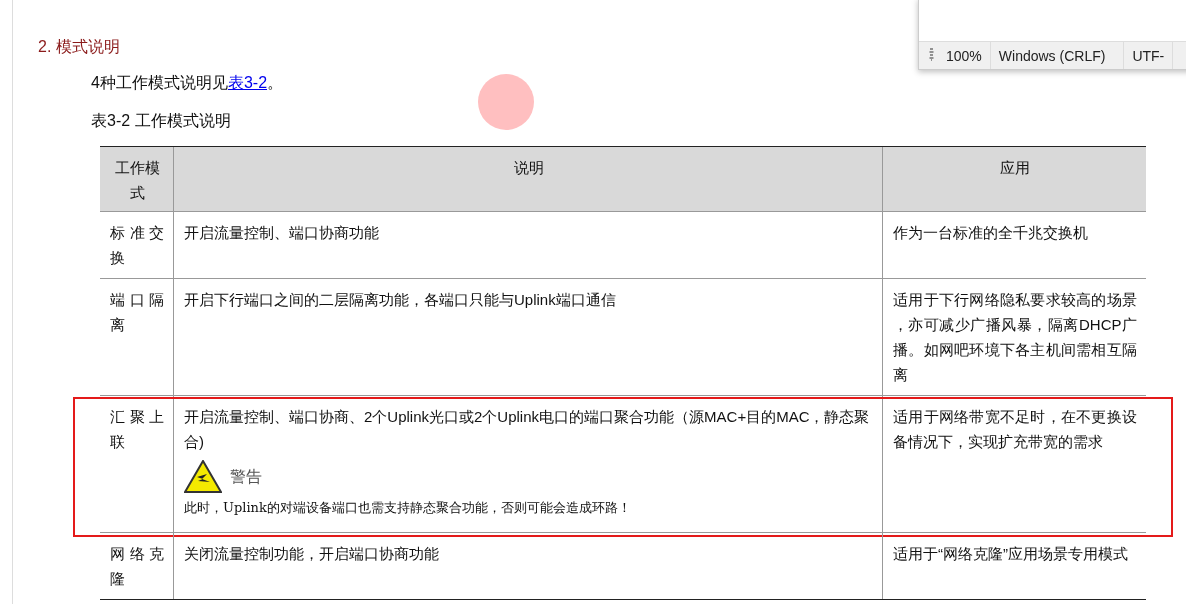 The image size is (1186, 604). What do you see at coordinates (1014, 464) in the screenshot?
I see `table-cell: 适用于网络带宽不足时，在不更换设备情况下，实现扩充带宽的需求` at bounding box center [1014, 464].